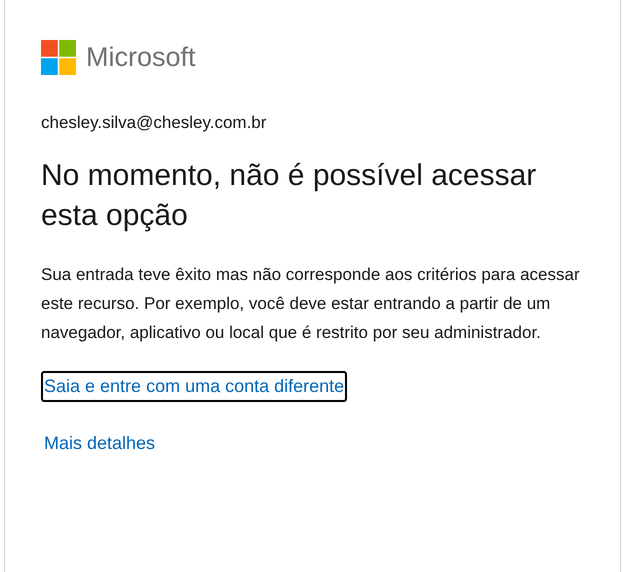 This screenshot has height=572, width=625. What do you see at coordinates (311, 304) in the screenshot?
I see `message-text: Sua entrada teve êxito mas não corresponde aos critérios para acessar este recurso. Por exemplo, você deve estar entrando a partir de um navegador, aplicativo ou local que é restrito por seu administrador.` at bounding box center [311, 304].